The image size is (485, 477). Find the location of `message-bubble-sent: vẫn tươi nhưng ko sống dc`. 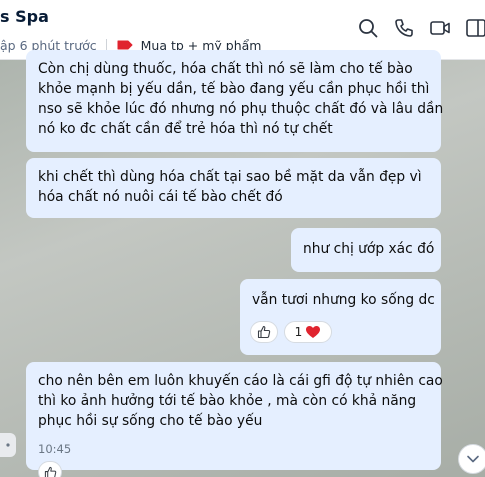

message-bubble-sent: vẫn tươi nhưng ko sống dc is located at coordinates (340, 317).